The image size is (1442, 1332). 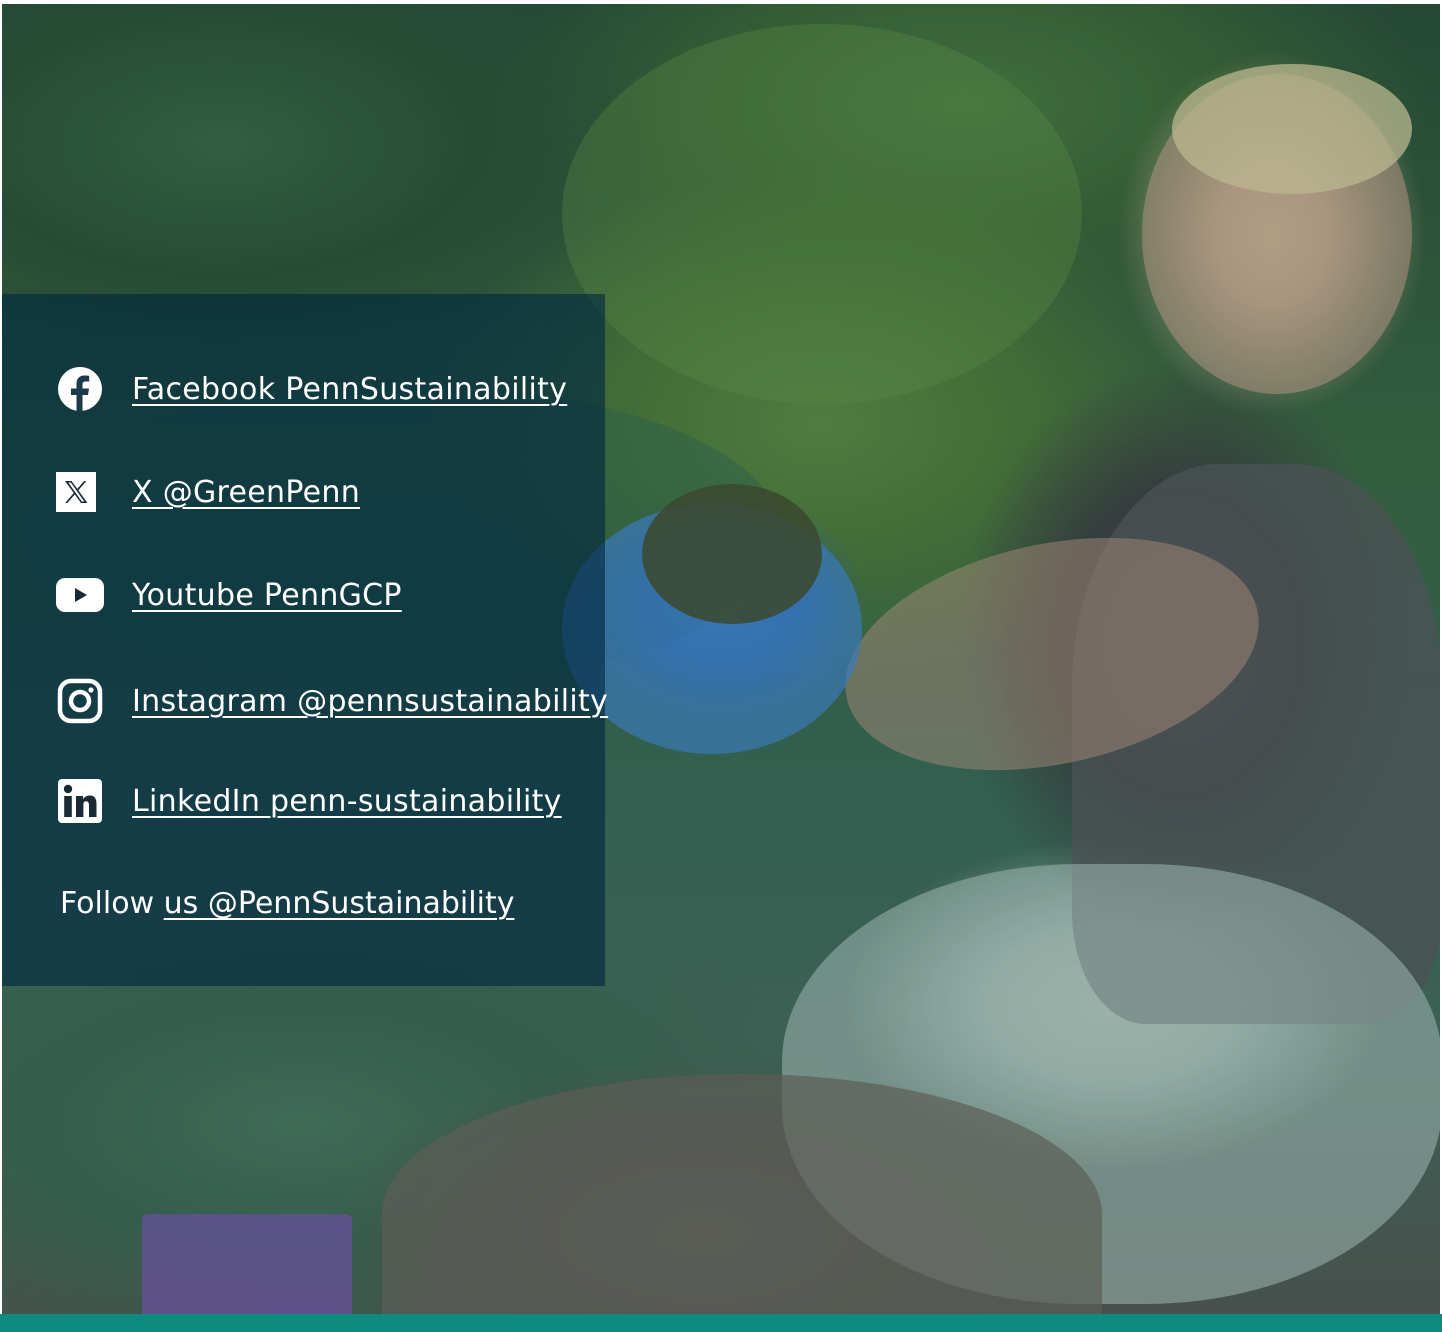 What do you see at coordinates (112, 903) in the screenshot?
I see `follow-prefix: Follow` at bounding box center [112, 903].